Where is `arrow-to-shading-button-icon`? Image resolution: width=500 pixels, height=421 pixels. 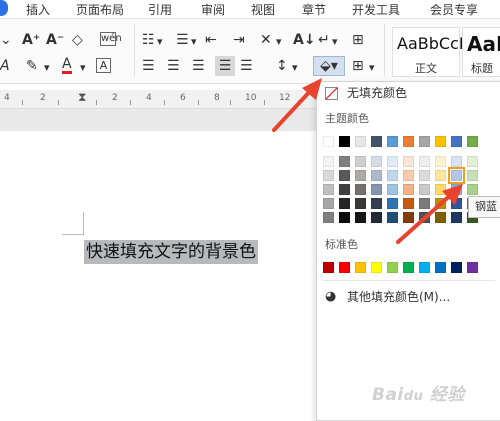 arrow-to-shading-button-icon is located at coordinates (297, 105).